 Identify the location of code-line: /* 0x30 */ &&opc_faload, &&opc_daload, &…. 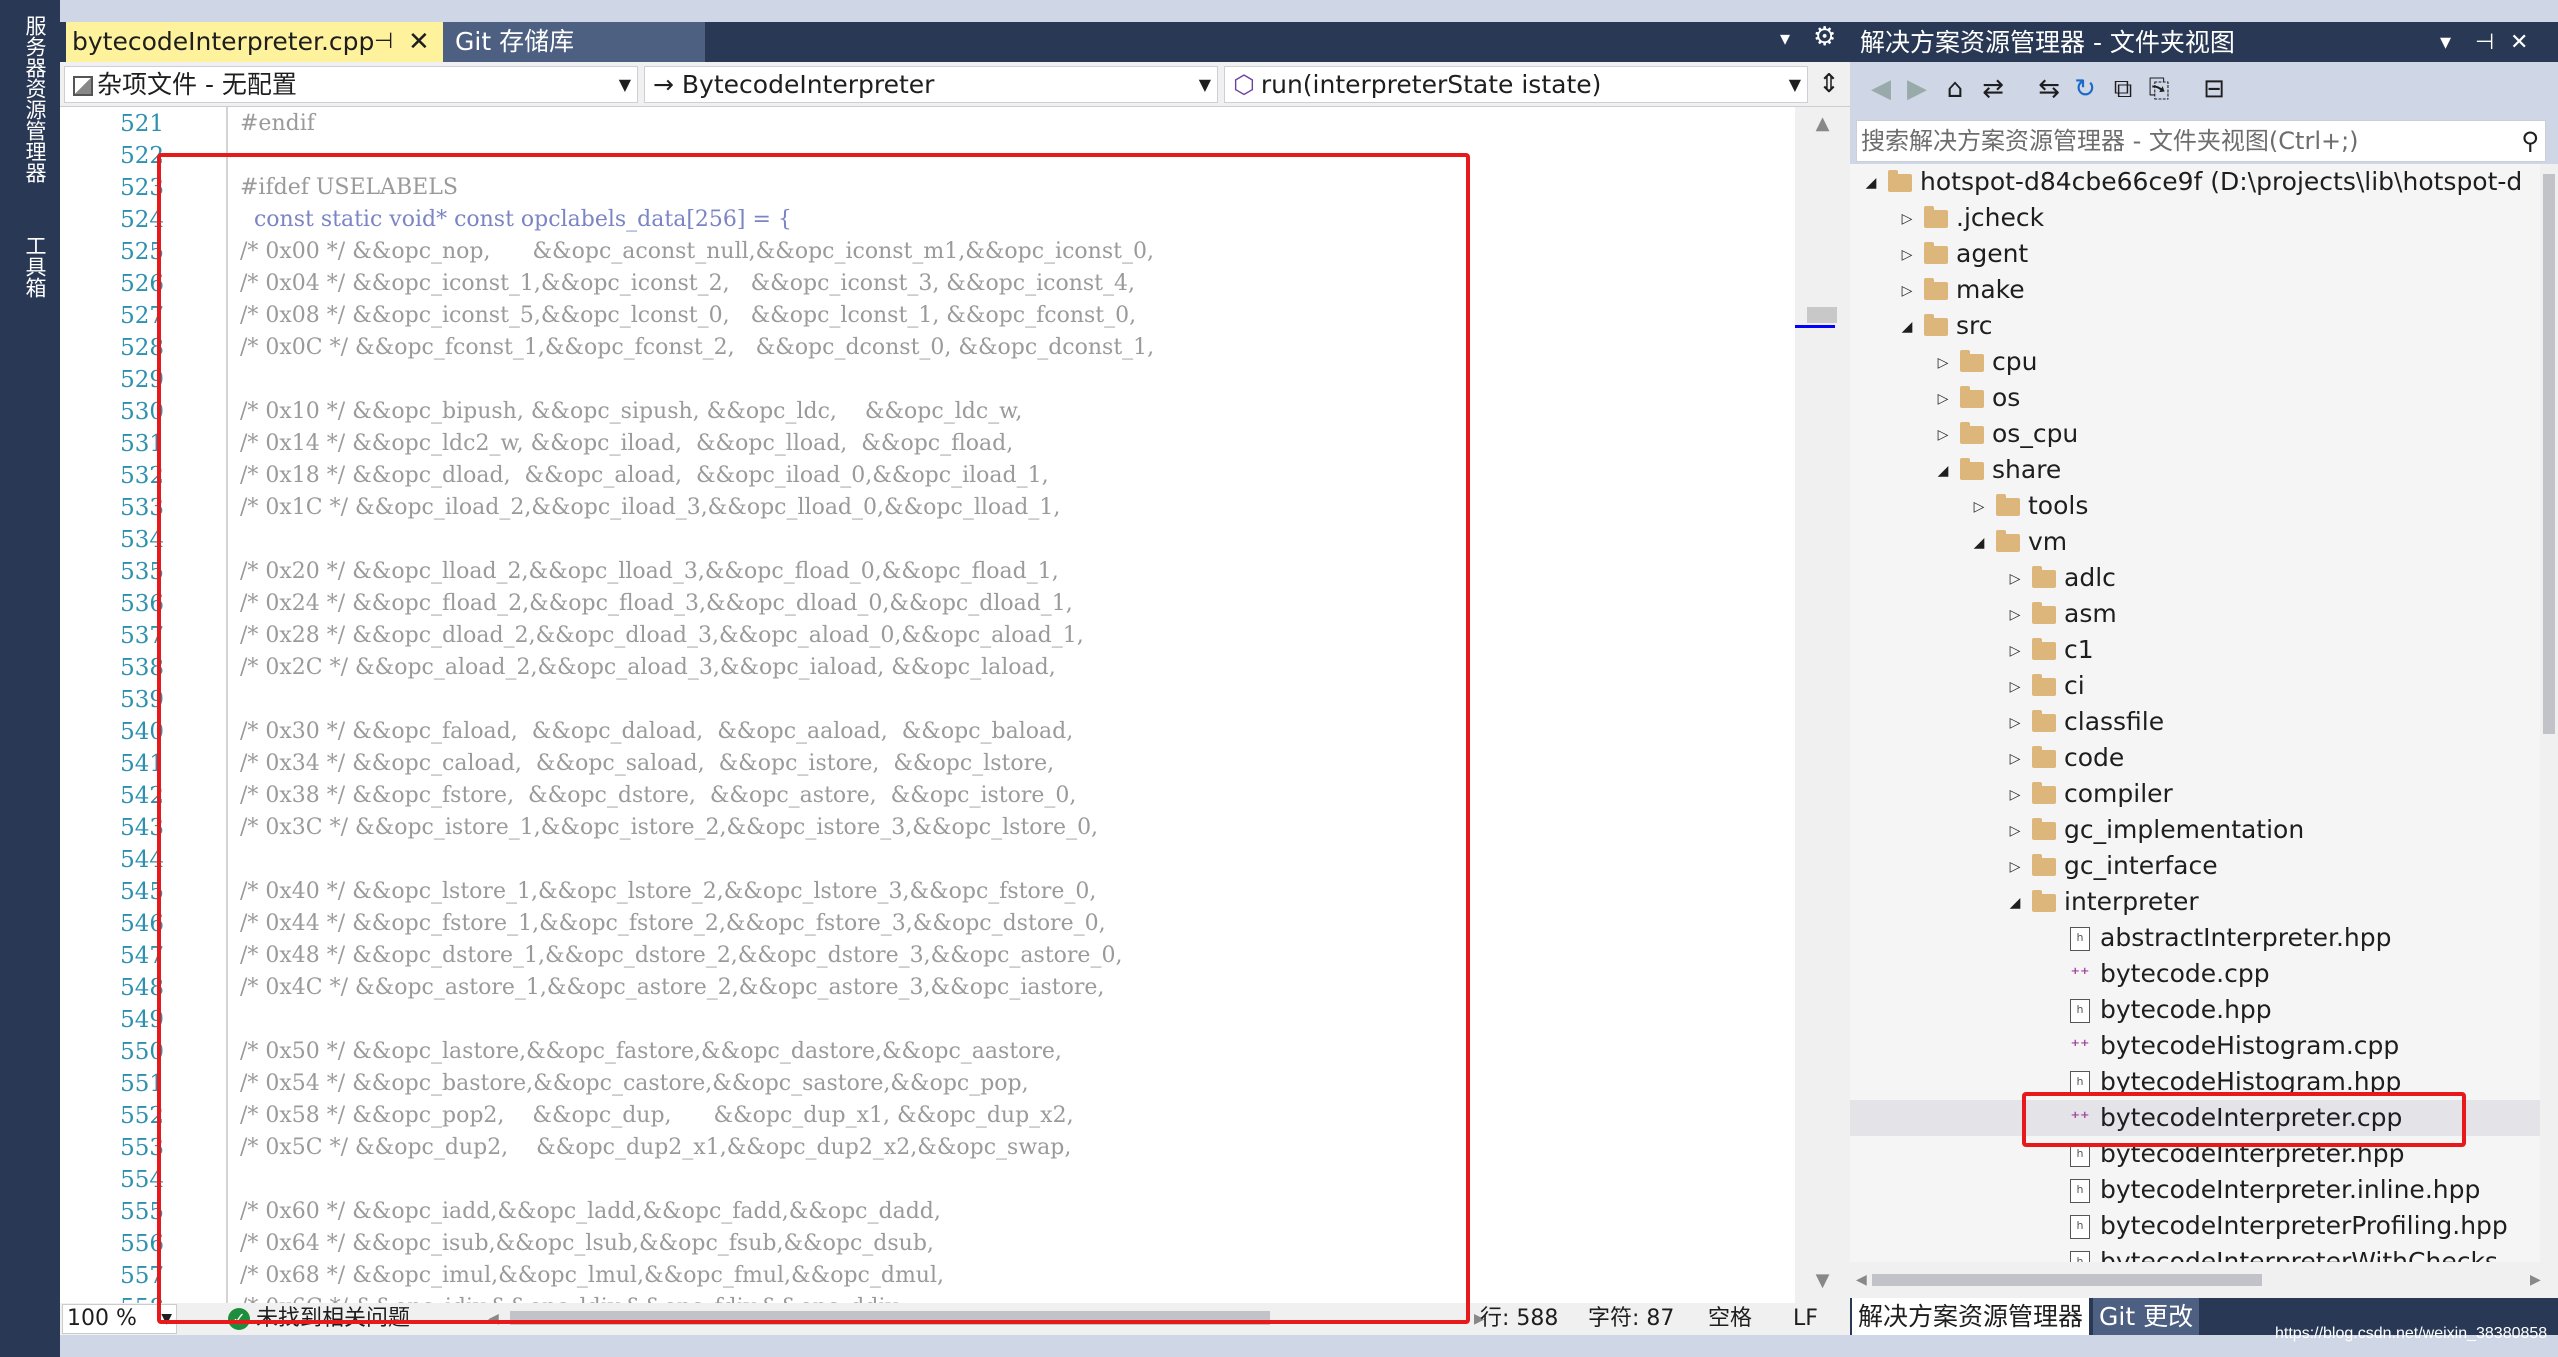
(656, 732).